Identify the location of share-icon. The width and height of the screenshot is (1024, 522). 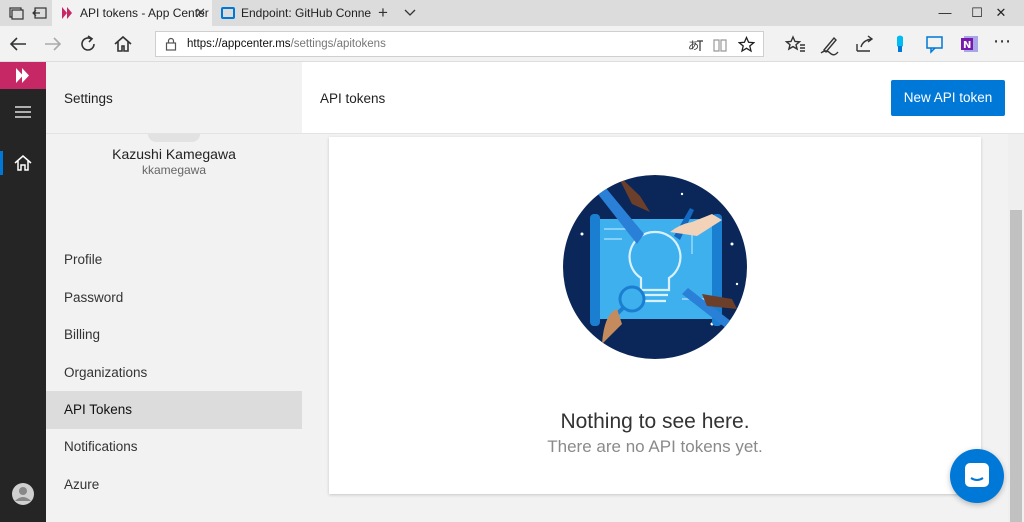
(865, 44).